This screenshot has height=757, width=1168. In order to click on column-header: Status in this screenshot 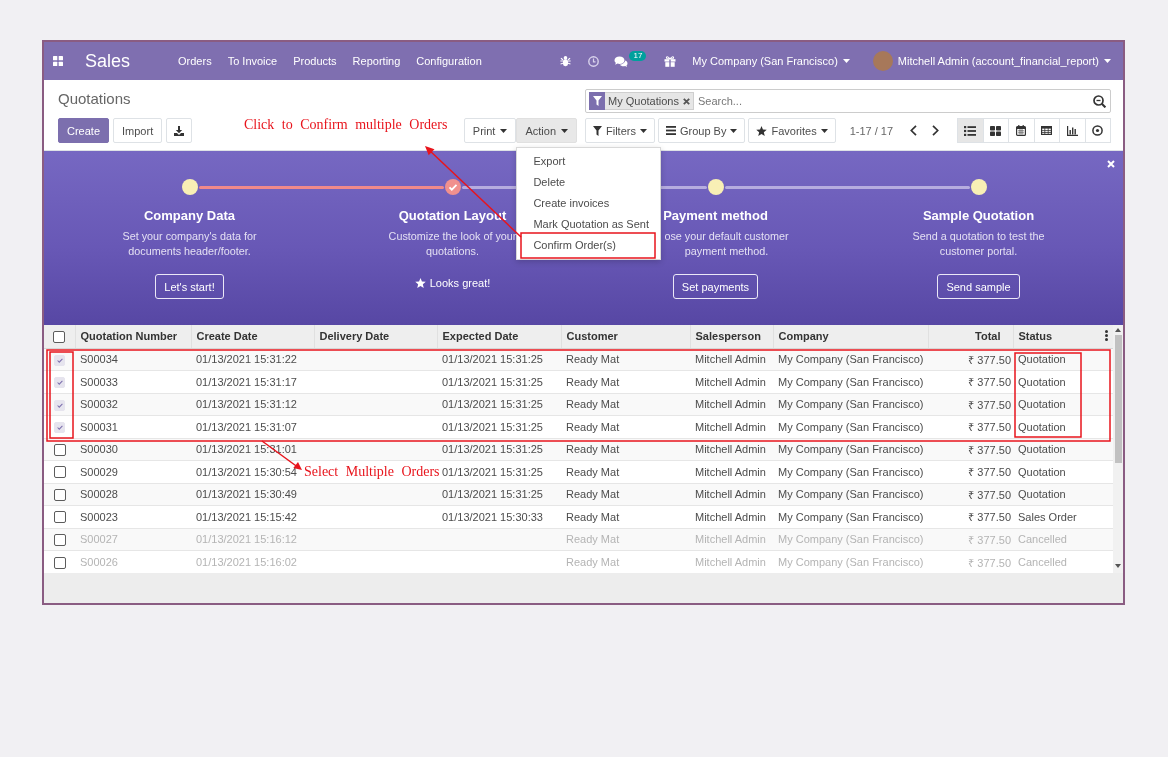, I will do `click(1056, 336)`.